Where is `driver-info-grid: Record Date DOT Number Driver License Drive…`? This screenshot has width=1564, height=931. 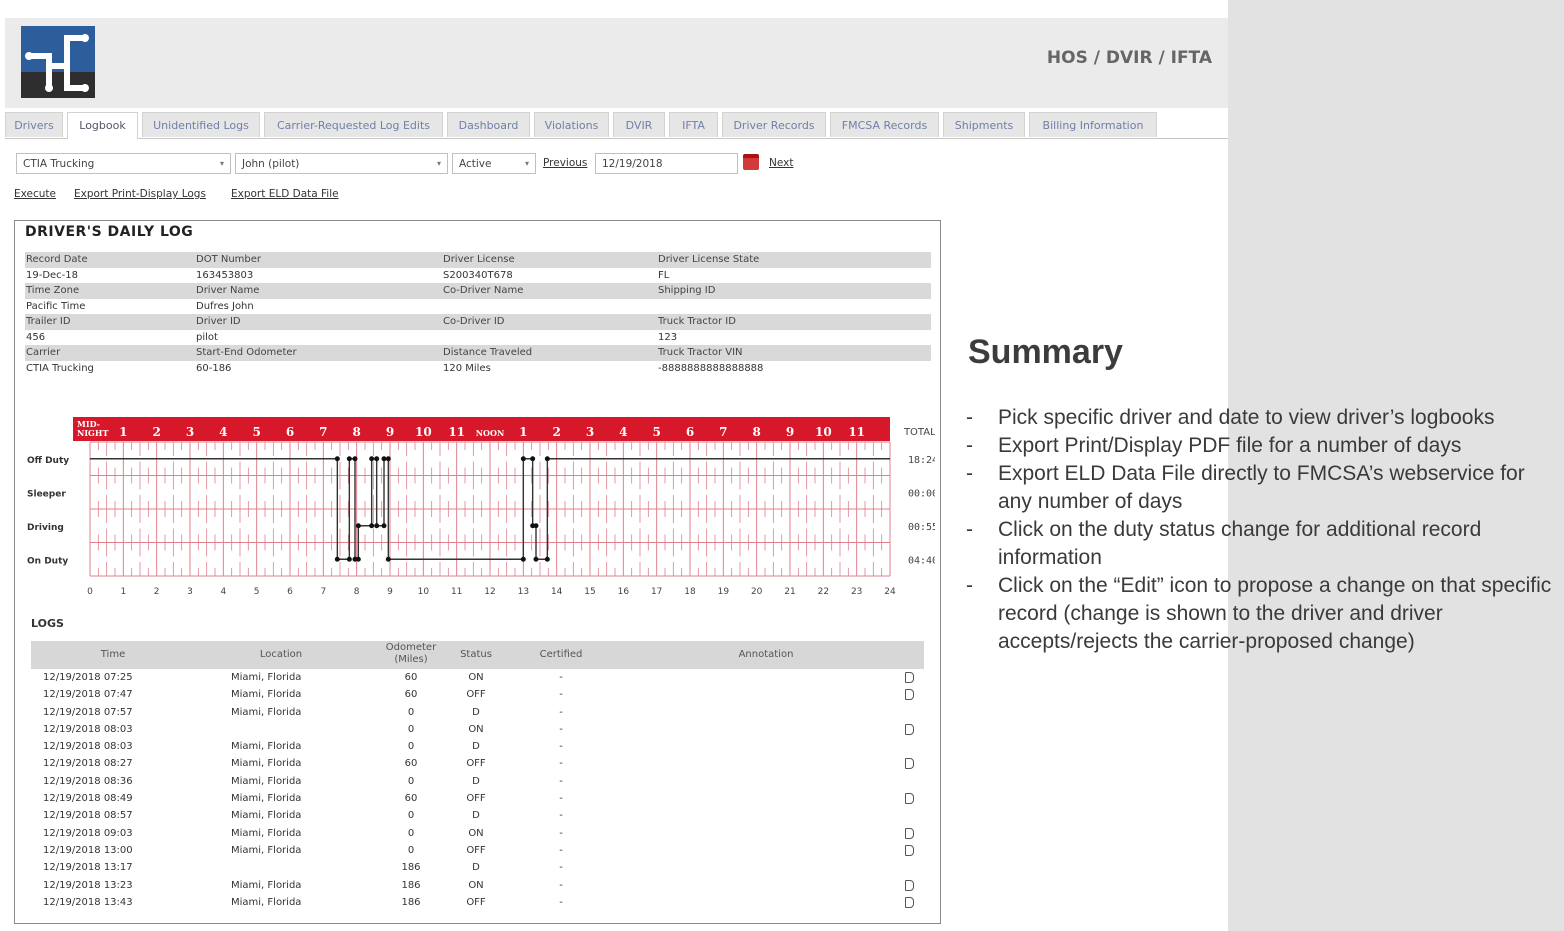 driver-info-grid: Record Date DOT Number Driver License Drive… is located at coordinates (478, 314).